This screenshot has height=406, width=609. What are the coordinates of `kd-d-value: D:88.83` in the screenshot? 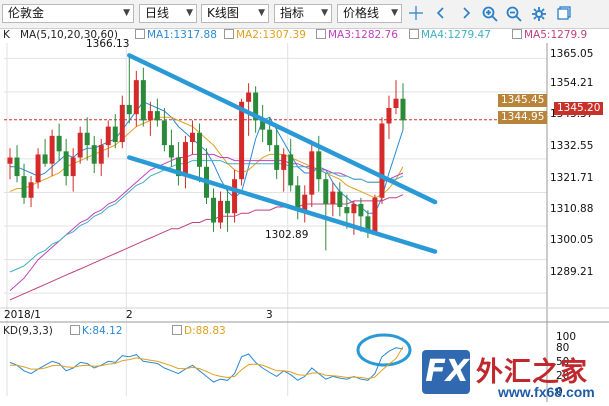 It's located at (205, 331).